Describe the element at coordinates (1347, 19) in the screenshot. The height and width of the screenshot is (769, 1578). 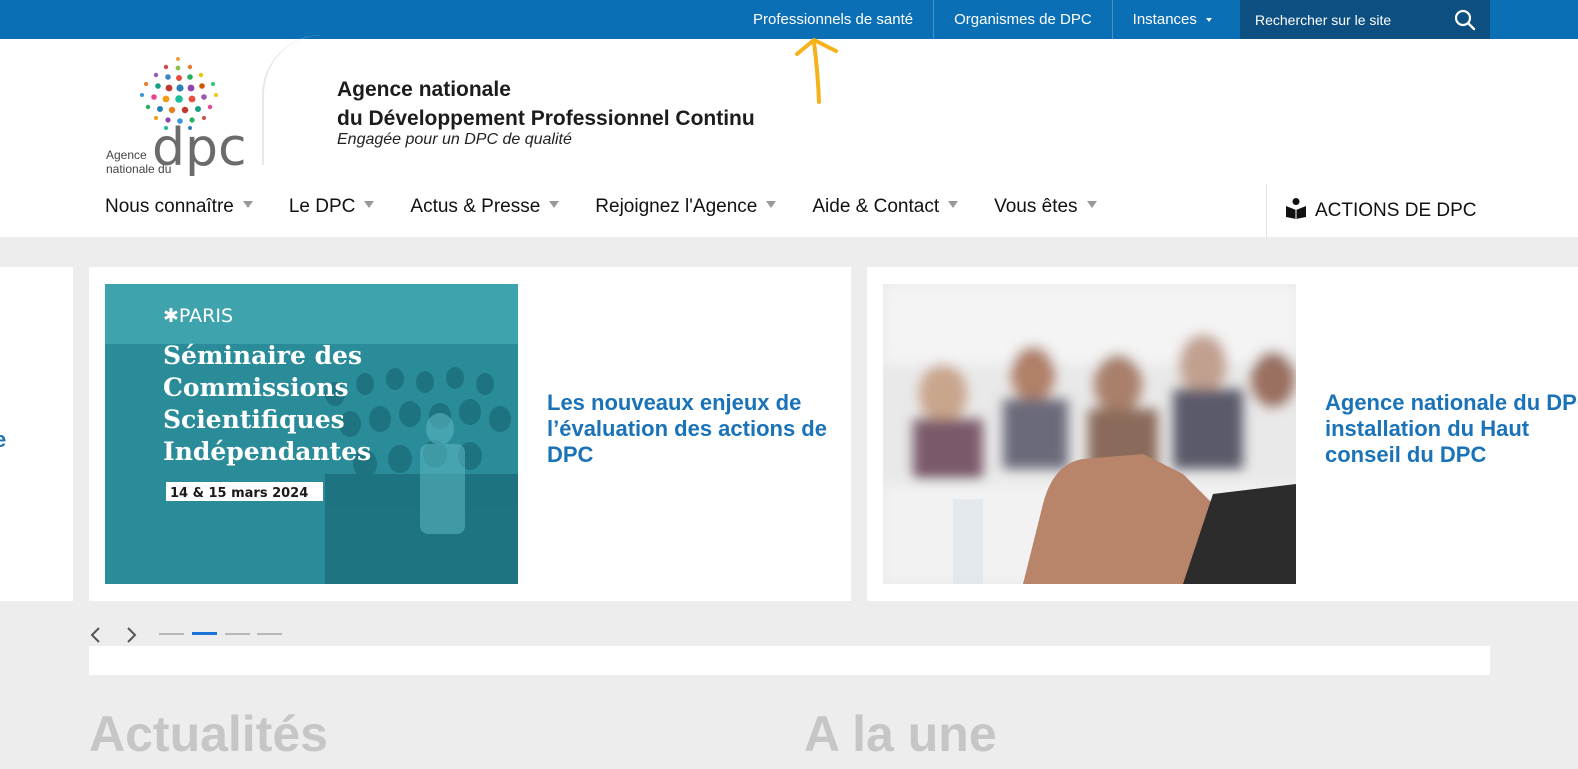
I see `search-input` at that location.